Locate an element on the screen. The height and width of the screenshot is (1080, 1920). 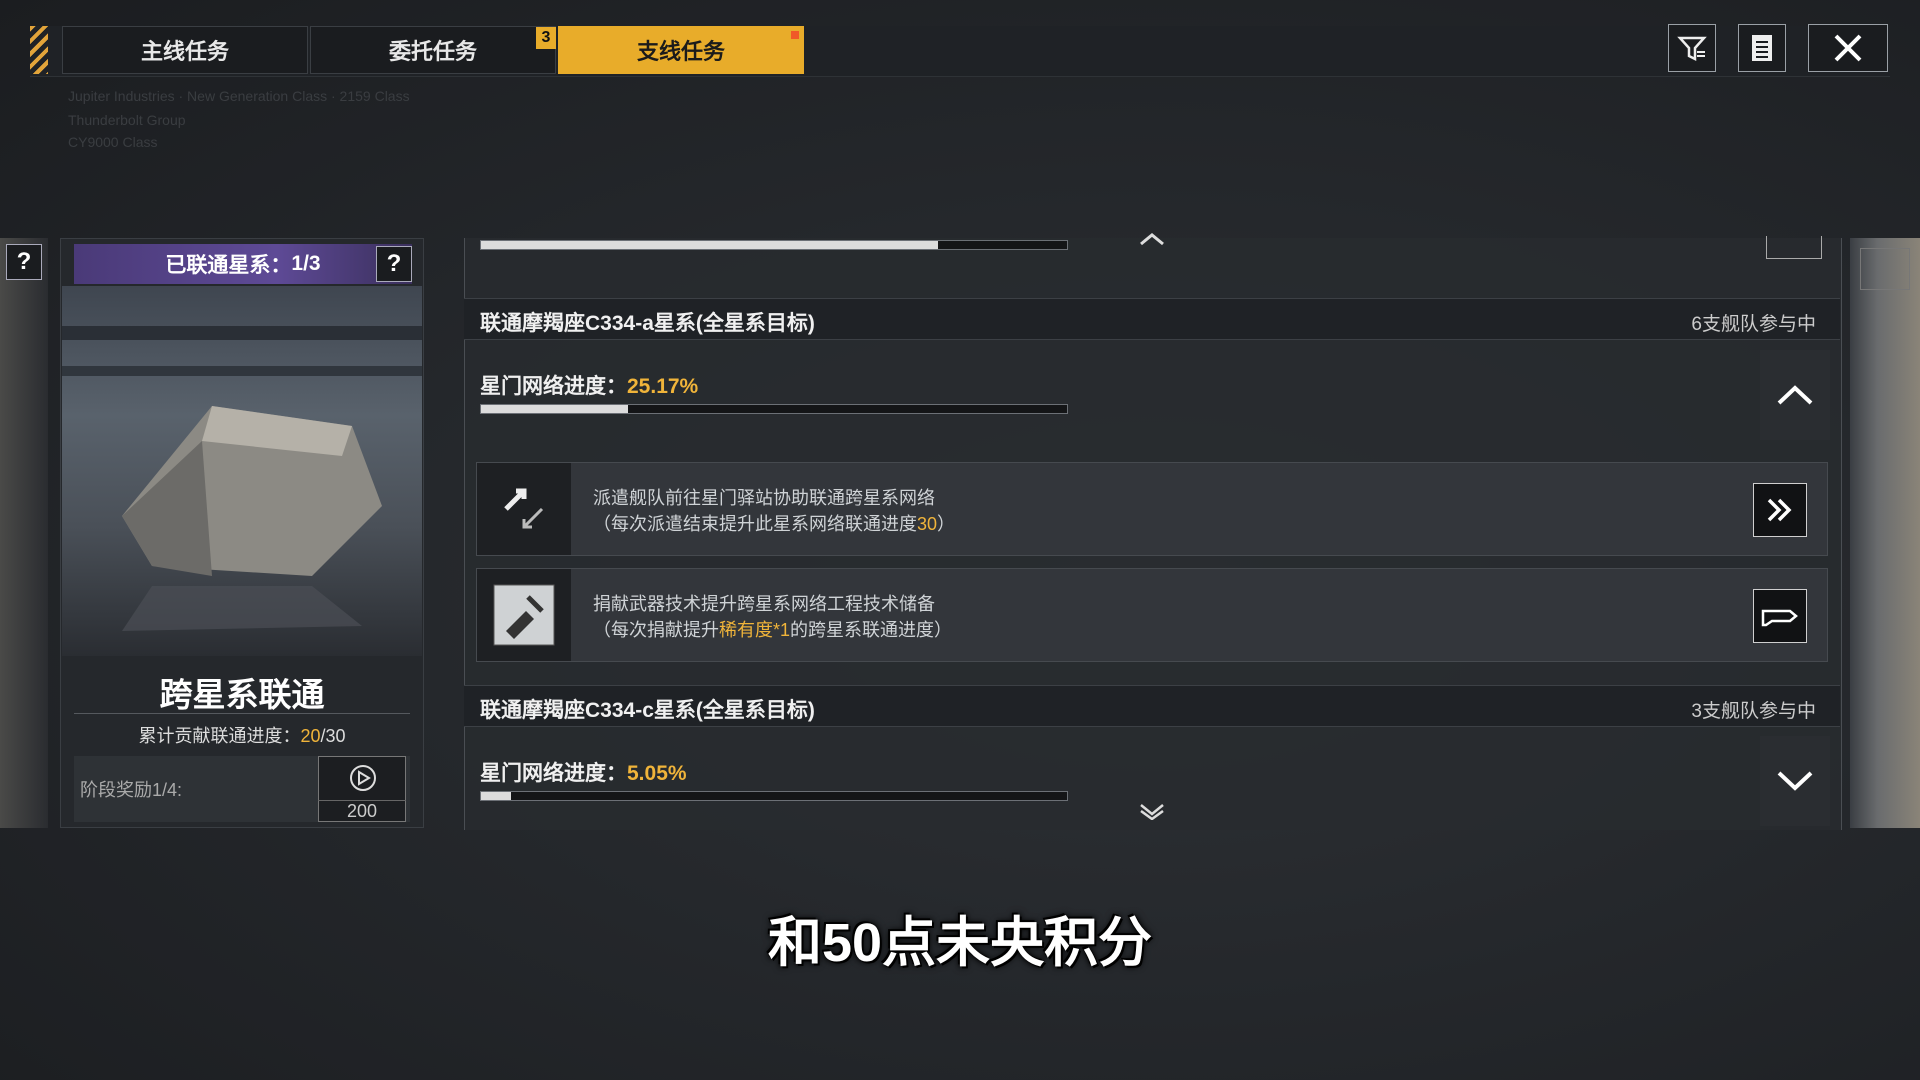
tab-label: 委托任务 is located at coordinates (432, 51).